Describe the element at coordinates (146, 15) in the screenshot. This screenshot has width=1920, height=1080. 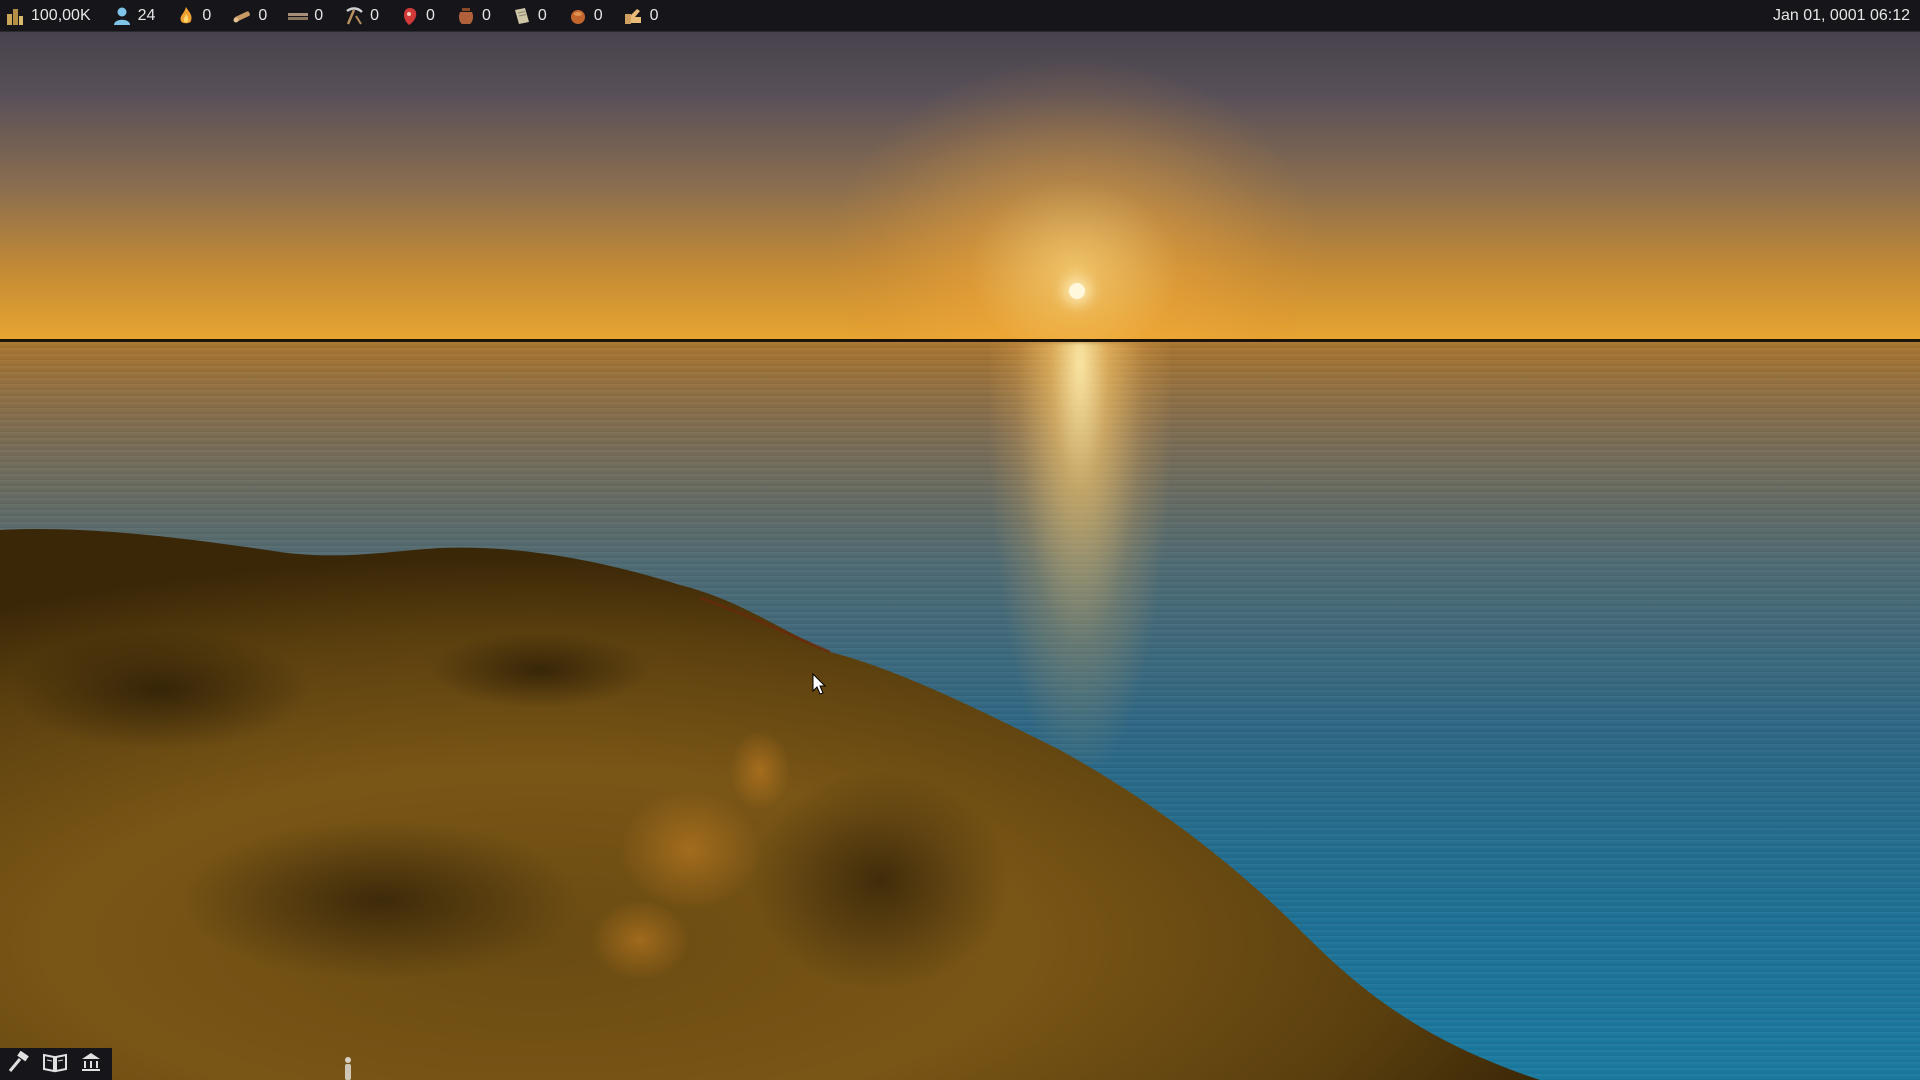
I see `resource-population-value: 24` at that location.